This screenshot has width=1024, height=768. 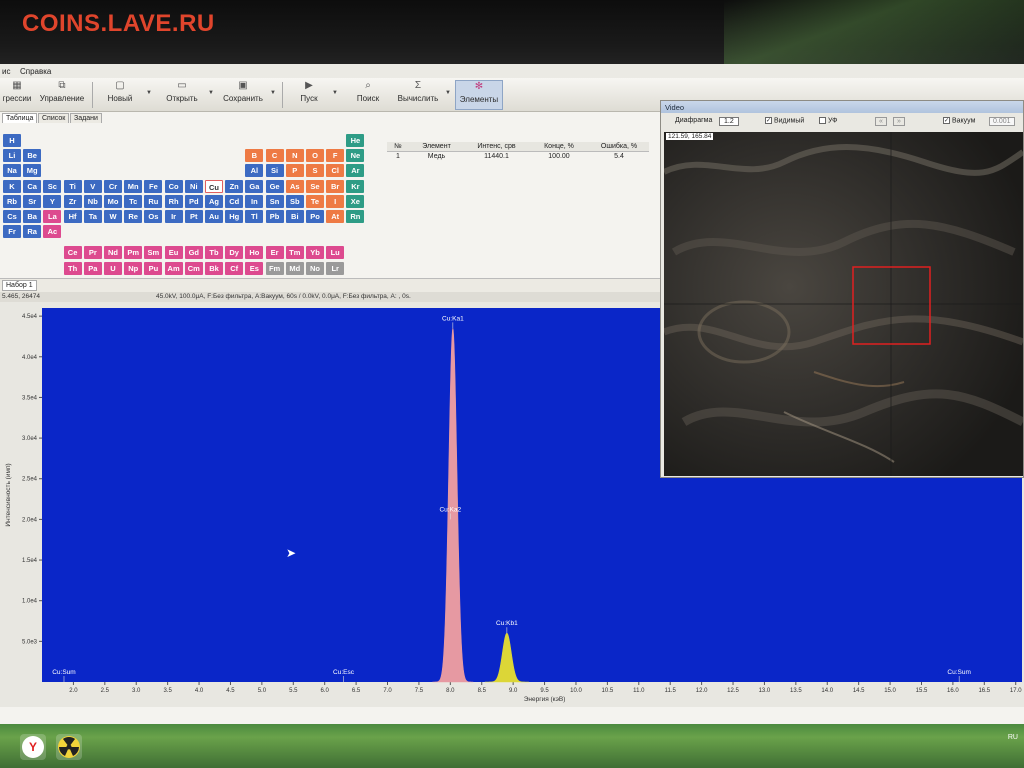 I want to click on table-row: 1 Медь 11440.1 100.00 5.4, so click(x=518, y=157).